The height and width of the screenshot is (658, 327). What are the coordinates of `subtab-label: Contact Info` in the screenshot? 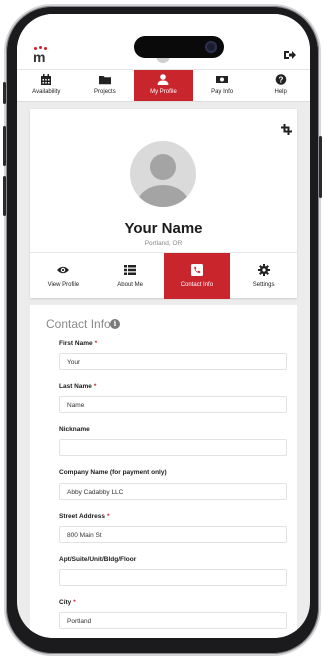 It's located at (197, 285).